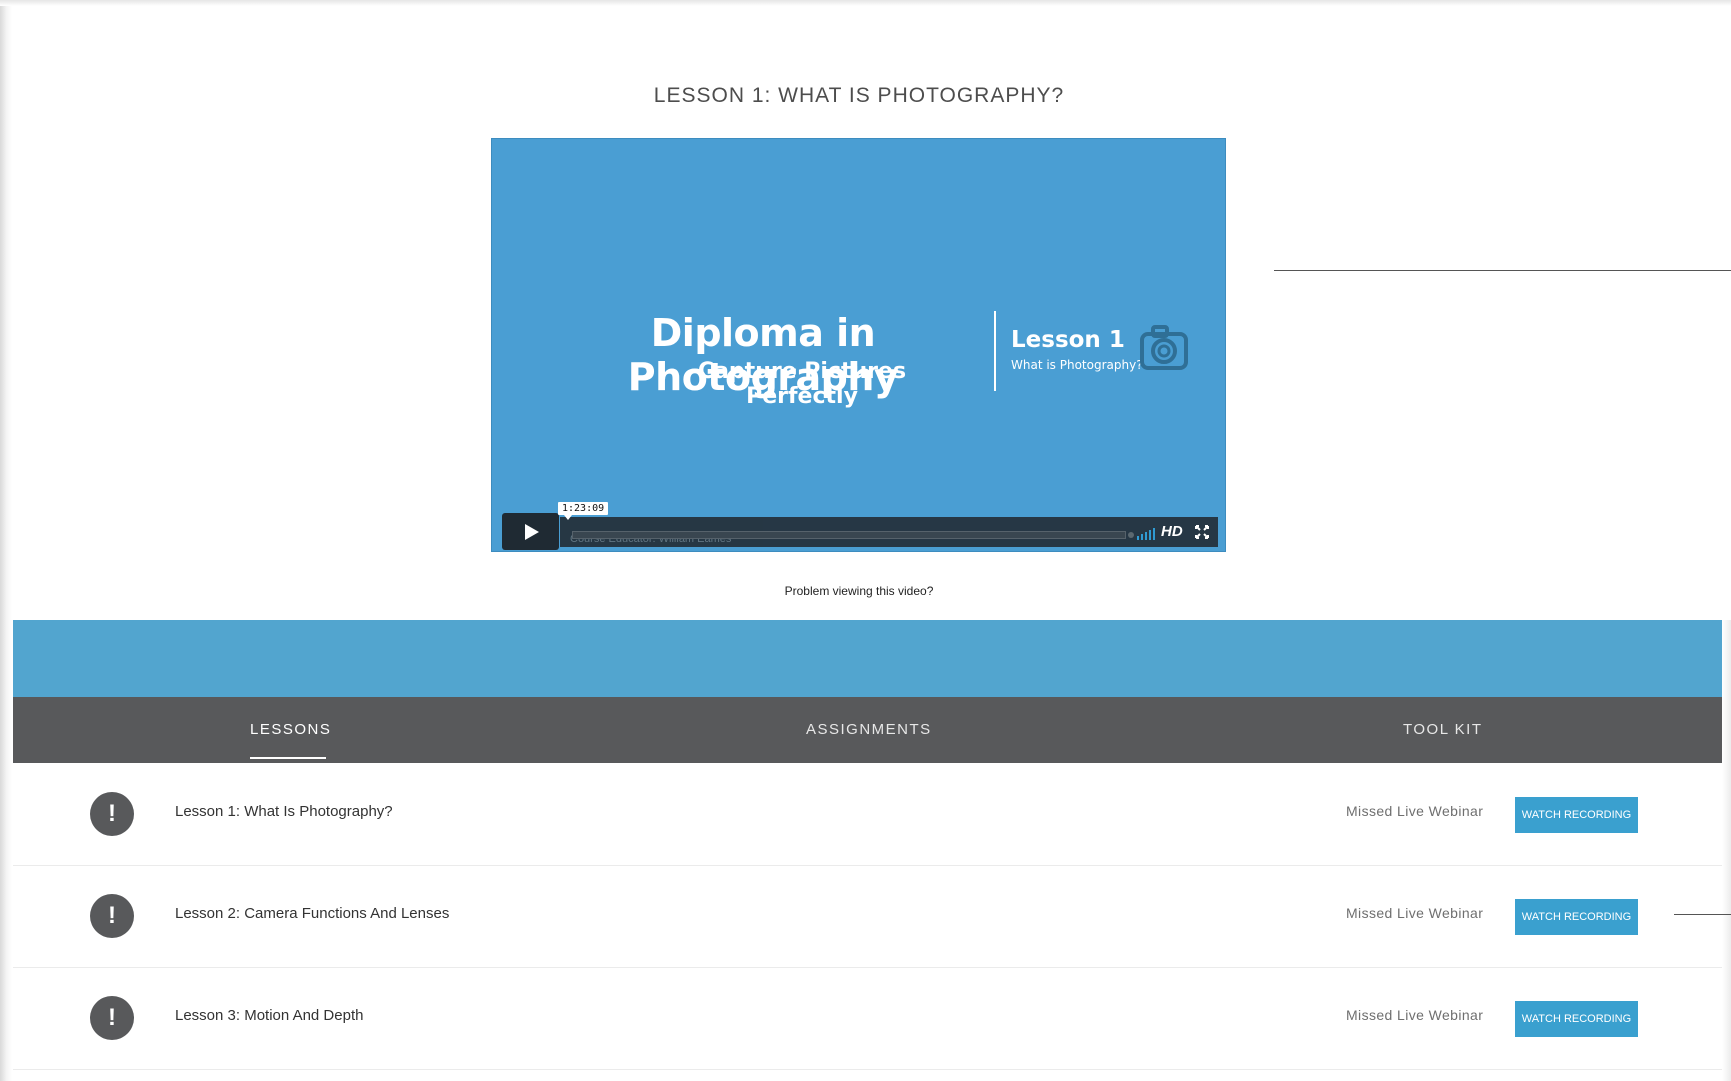 Image resolution: width=1731 pixels, height=1081 pixels. I want to click on tab-lessons: LESSONS, so click(290, 729).